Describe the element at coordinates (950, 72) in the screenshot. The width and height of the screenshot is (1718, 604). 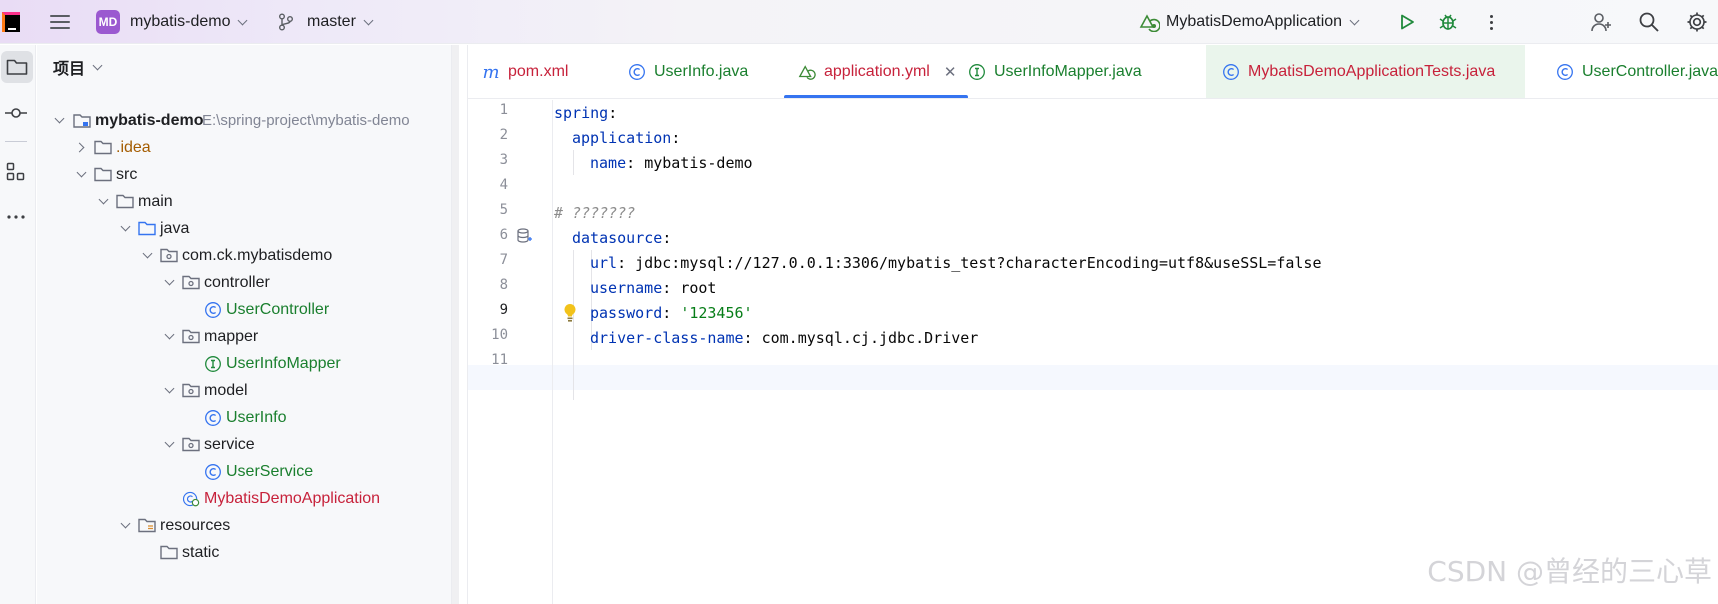
I see `close-icon: ✕` at that location.